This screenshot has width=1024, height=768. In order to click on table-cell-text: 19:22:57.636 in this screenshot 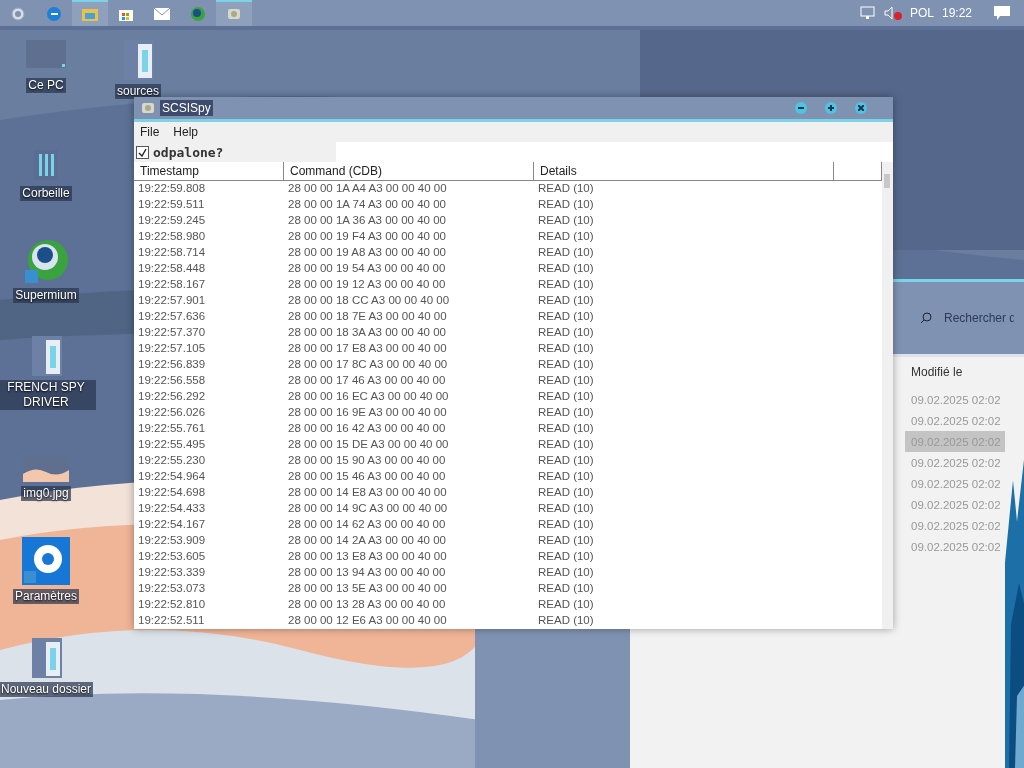, I will do `click(172, 316)`.